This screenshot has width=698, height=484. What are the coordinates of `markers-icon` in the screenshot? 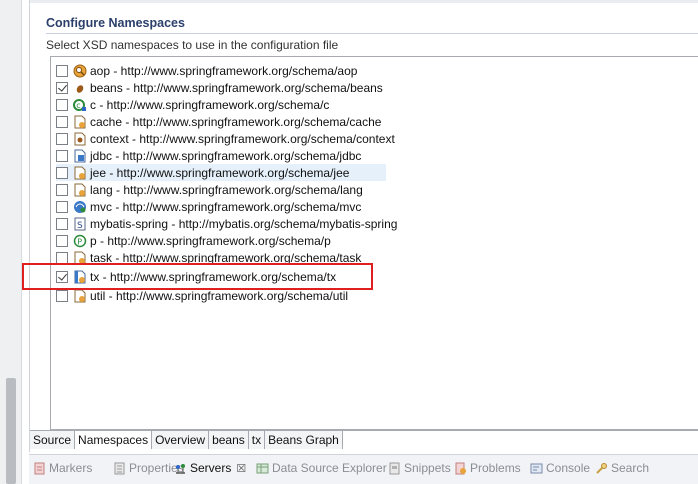 It's located at (39, 468).